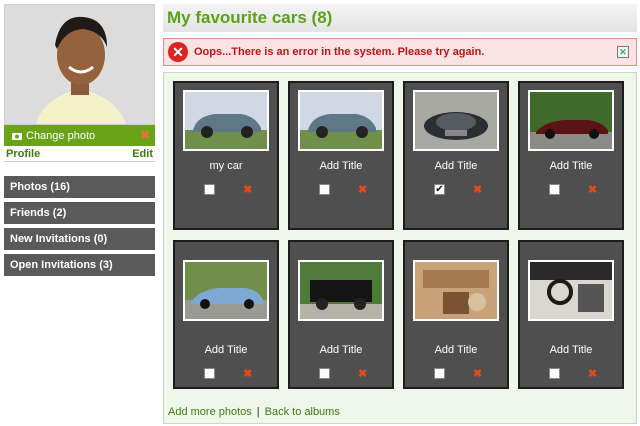 This screenshot has width=640, height=426. Describe the element at coordinates (178, 52) in the screenshot. I see `error-icon: ✕` at that location.